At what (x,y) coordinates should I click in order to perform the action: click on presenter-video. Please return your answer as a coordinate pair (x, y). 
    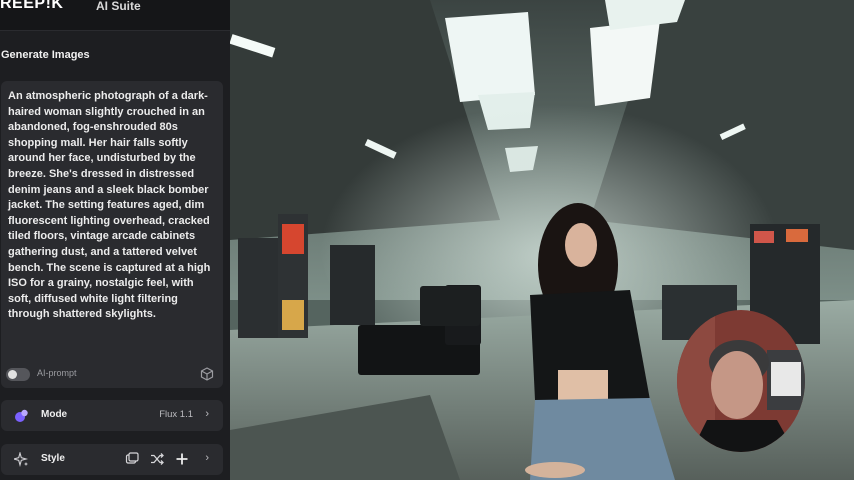
    Looking at the image, I should click on (741, 381).